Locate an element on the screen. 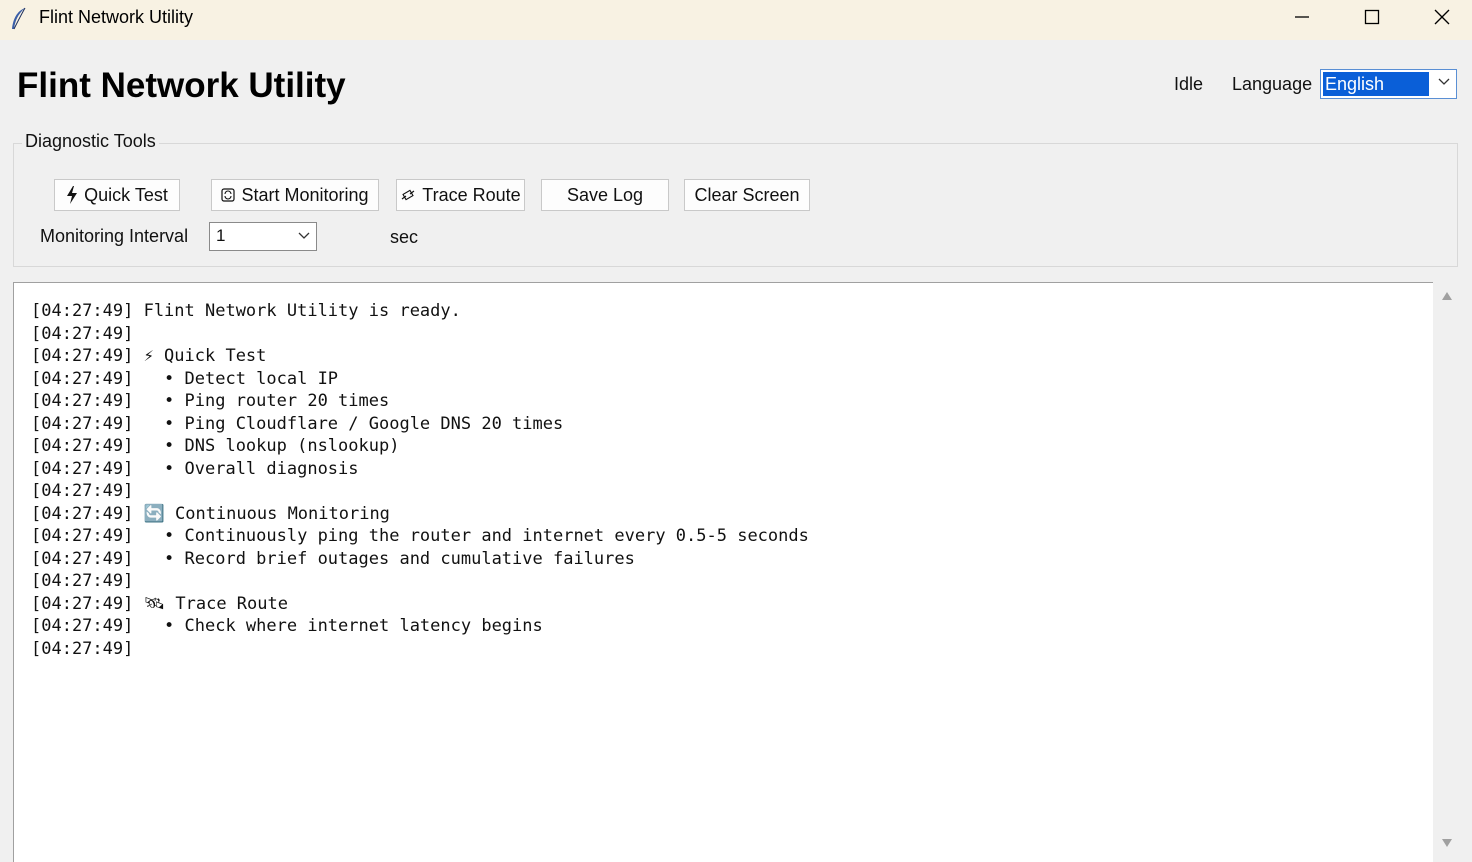  app-title: Flint Network Utility is located at coordinates (181, 85).